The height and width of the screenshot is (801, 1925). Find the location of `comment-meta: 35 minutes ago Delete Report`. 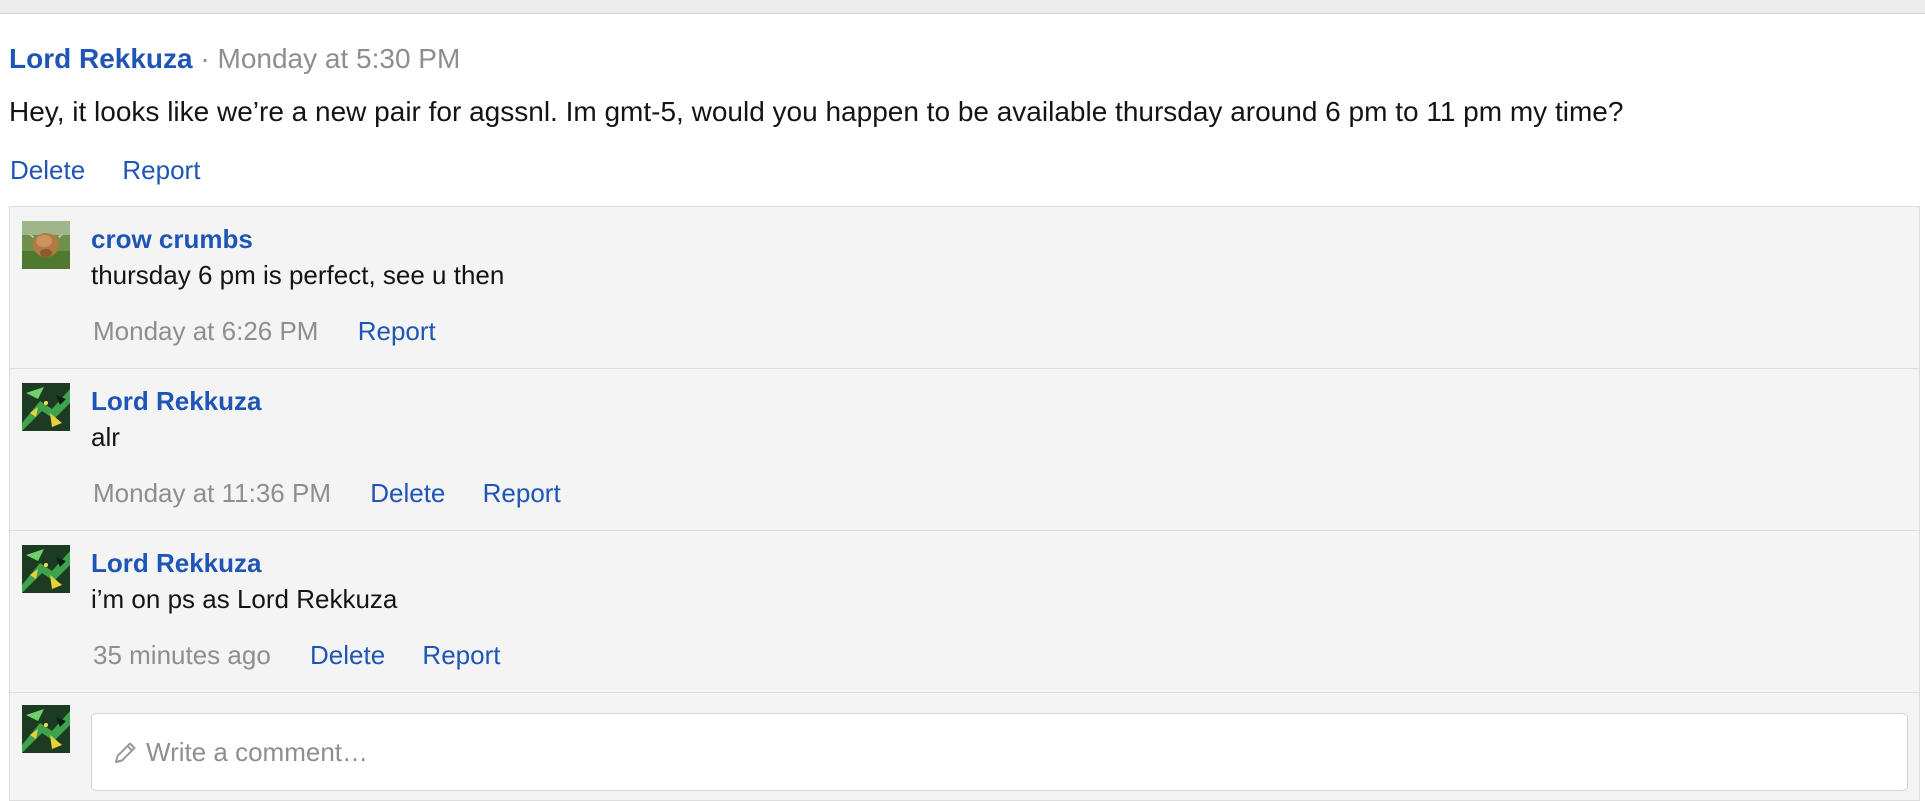

comment-meta: 35 minutes ago Delete Report is located at coordinates (311, 655).